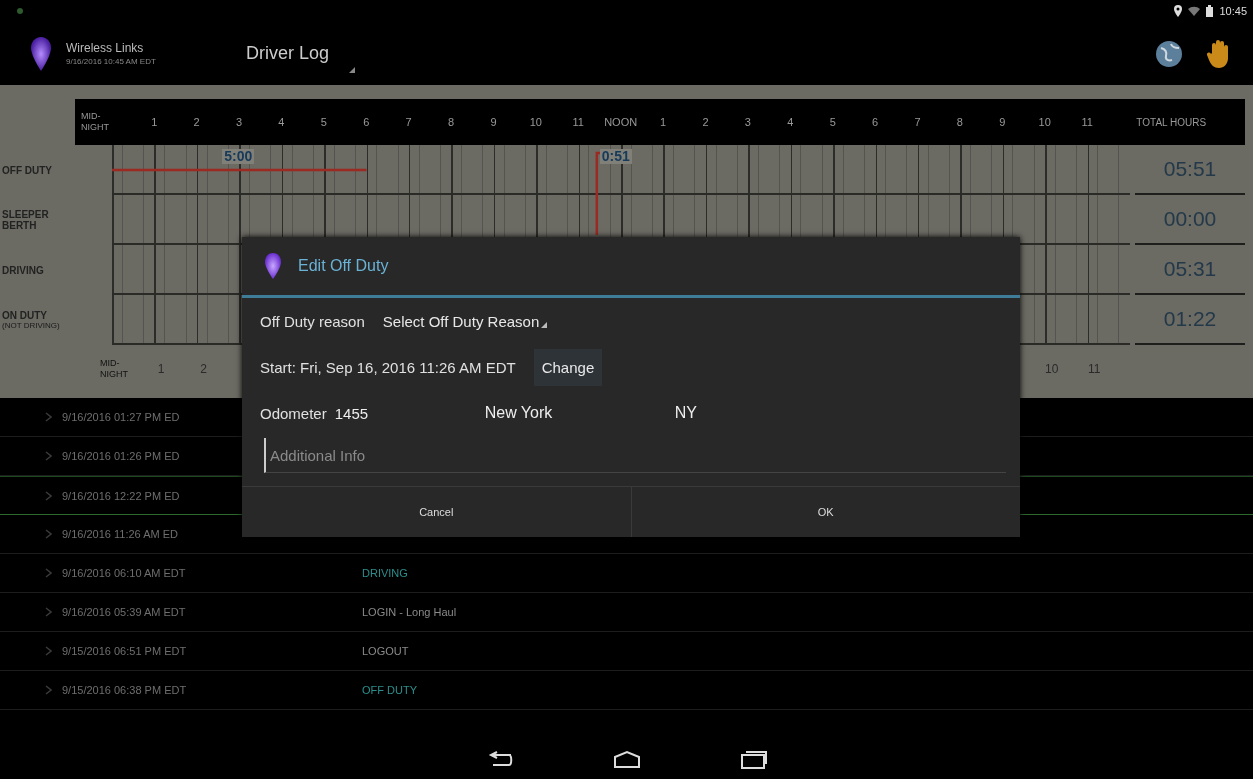  Describe the element at coordinates (124, 690) in the screenshot. I see `event-time: 9/15/2016 06:38 PM EDT` at that location.